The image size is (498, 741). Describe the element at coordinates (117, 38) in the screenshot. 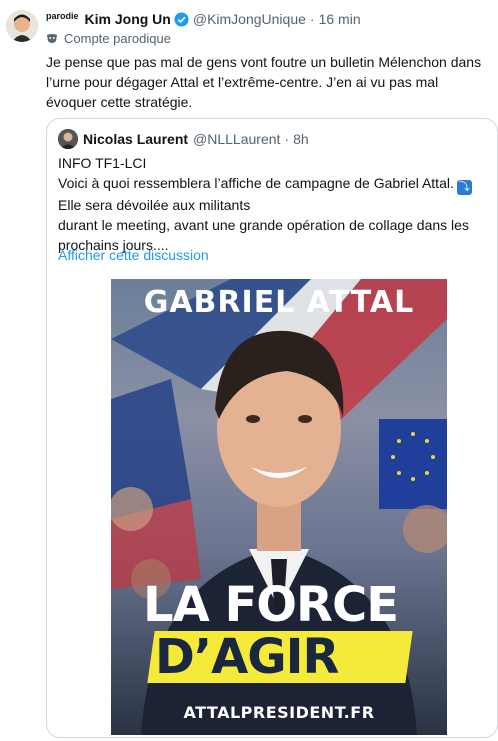

I see `parody-account-label: Compte parodique` at that location.